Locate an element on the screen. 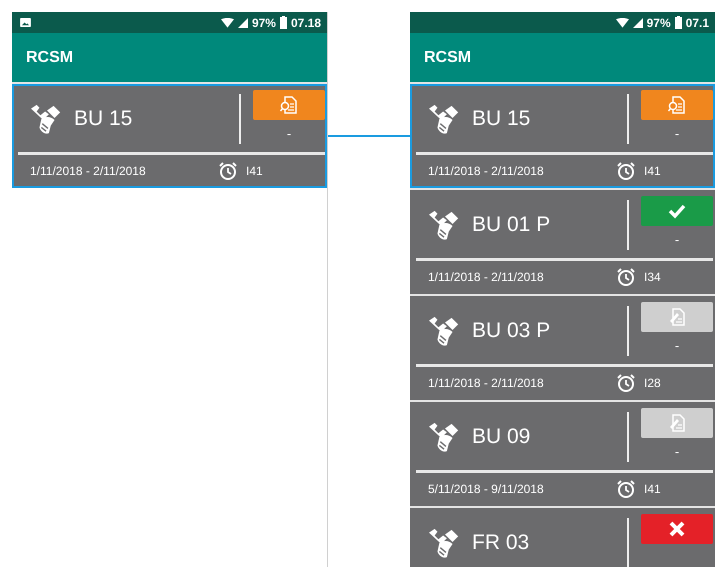 This screenshot has width=715, height=567. job-card: BU 01 P - 1/11/2018 - 2/11/2018 I34 is located at coordinates (562, 242).